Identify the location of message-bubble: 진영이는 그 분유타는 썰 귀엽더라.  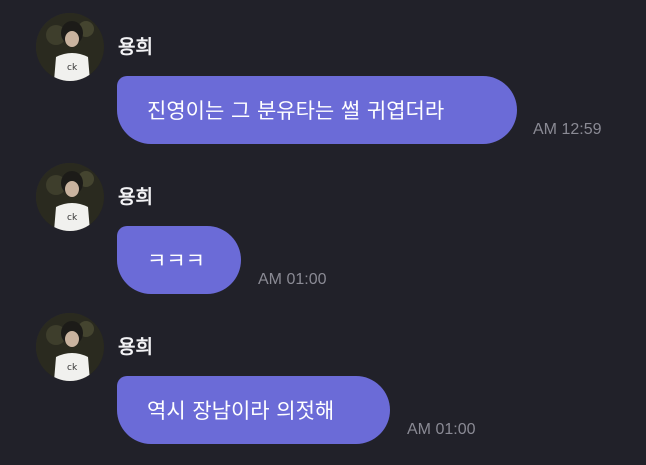
(317, 110).